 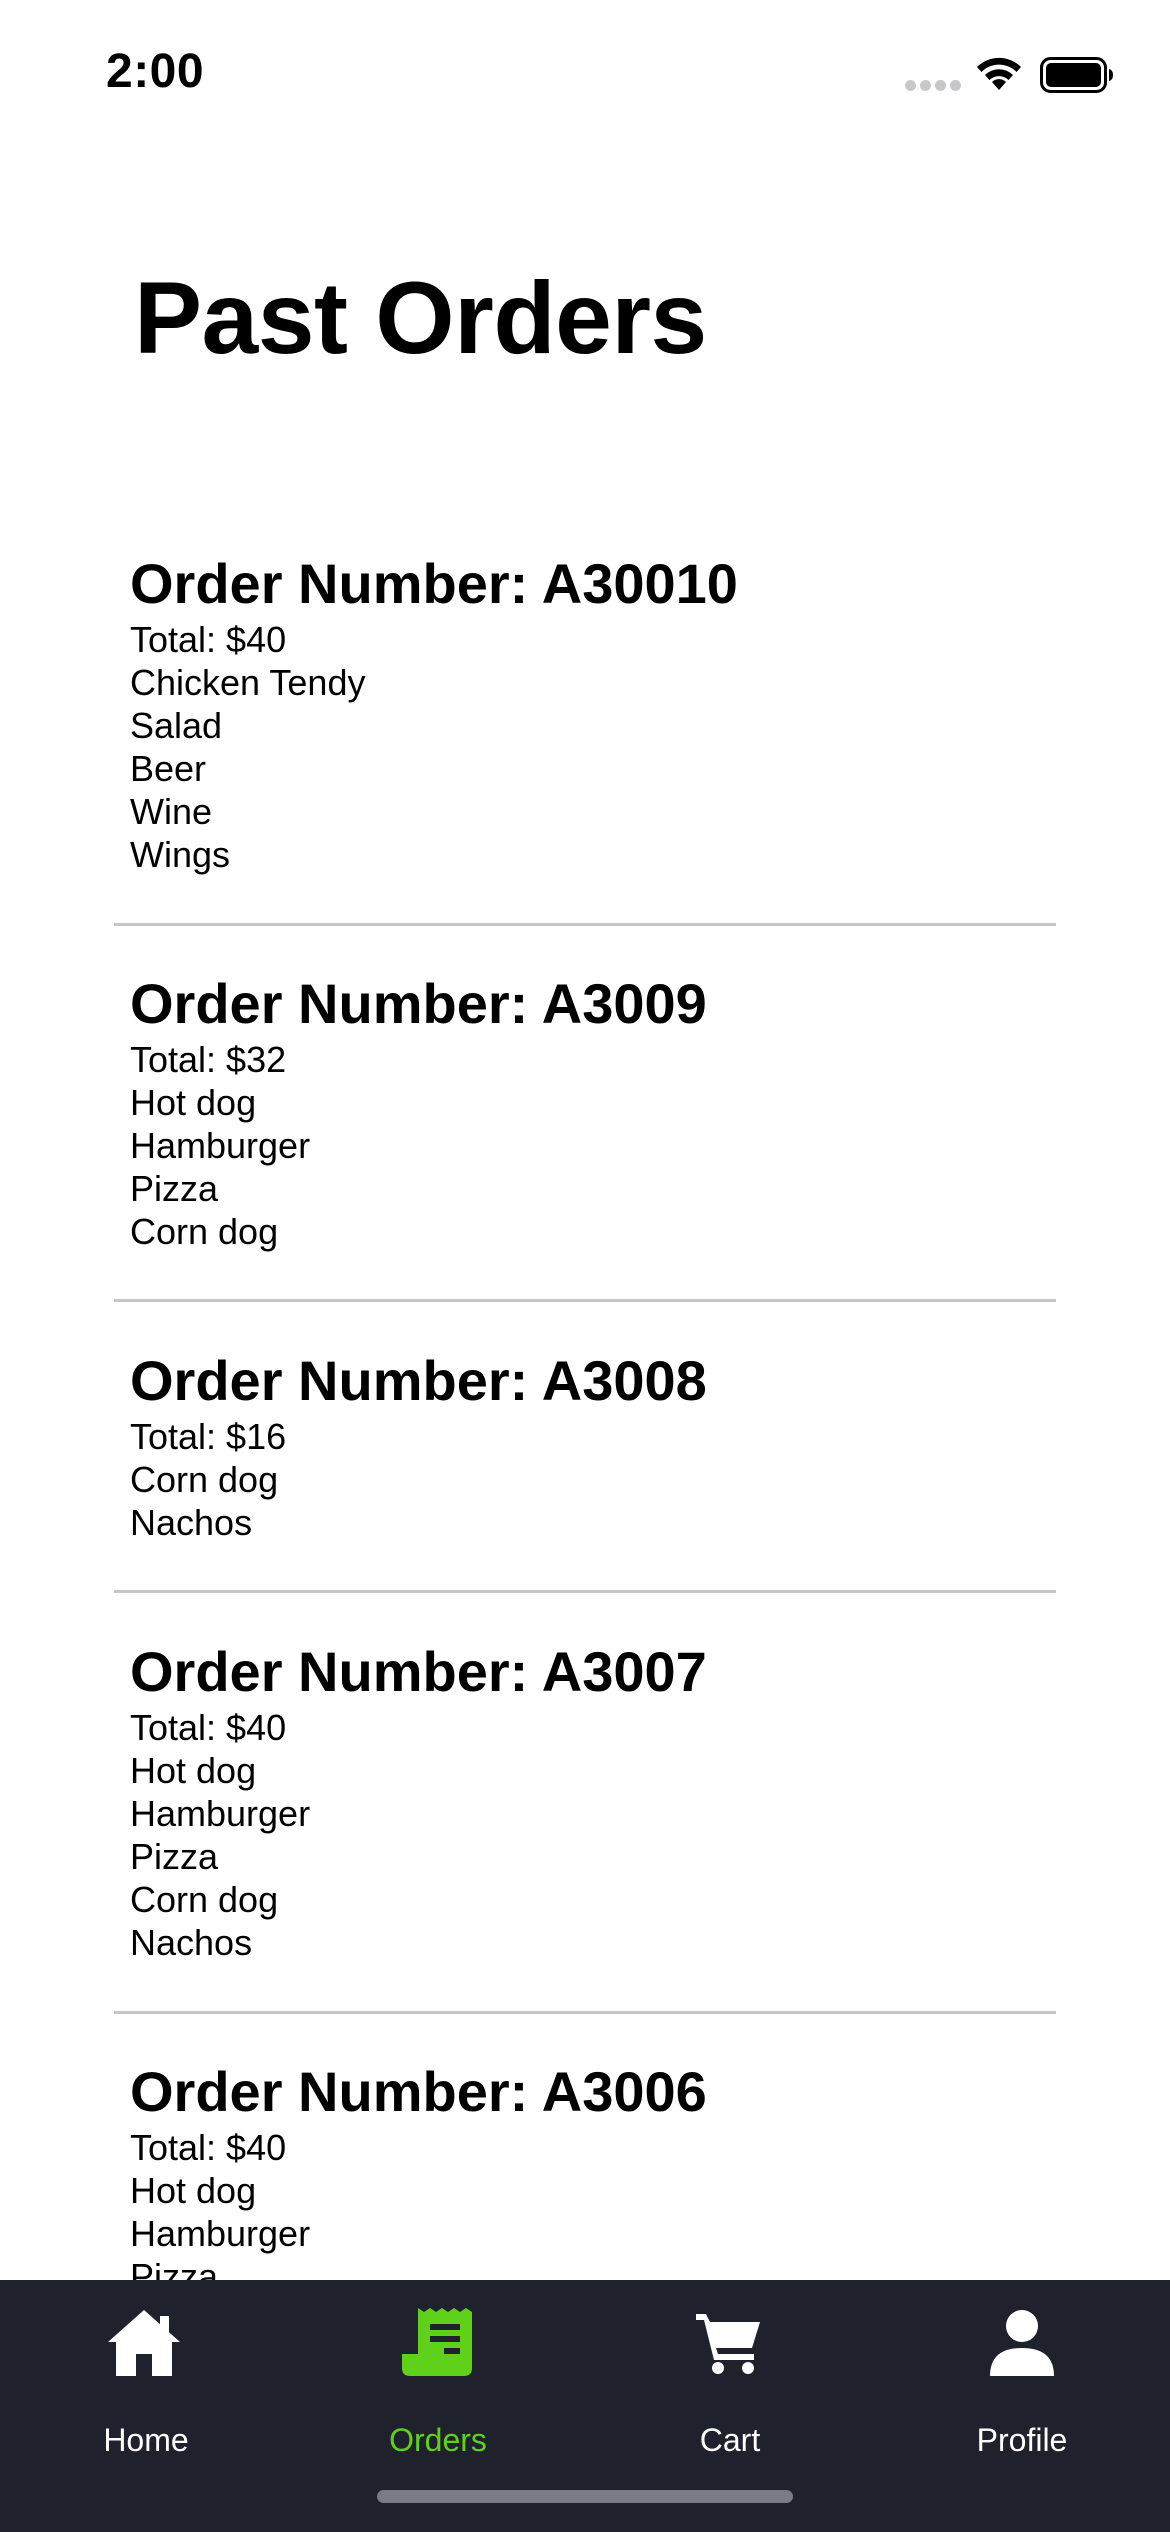 I want to click on battery-icon, so click(x=1076, y=75).